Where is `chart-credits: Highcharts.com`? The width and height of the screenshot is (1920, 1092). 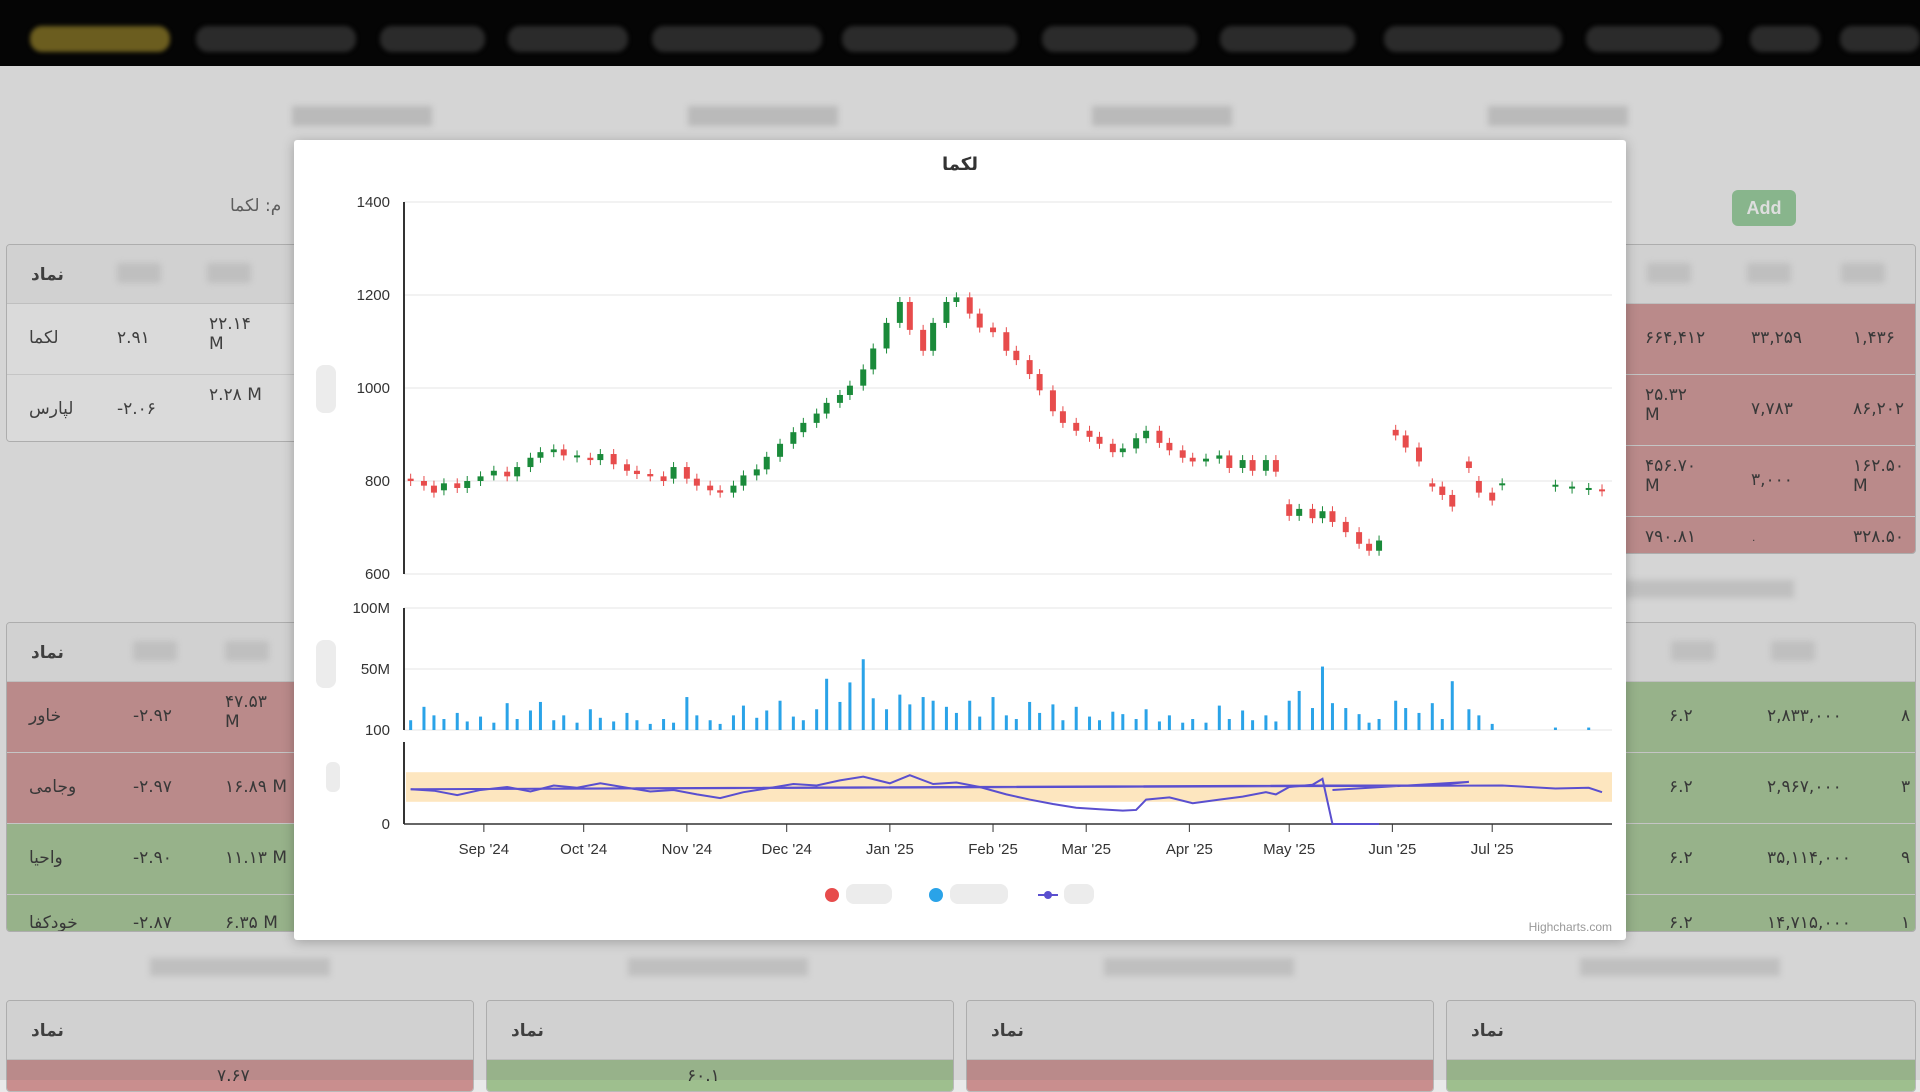 chart-credits: Highcharts.com is located at coordinates (1570, 927).